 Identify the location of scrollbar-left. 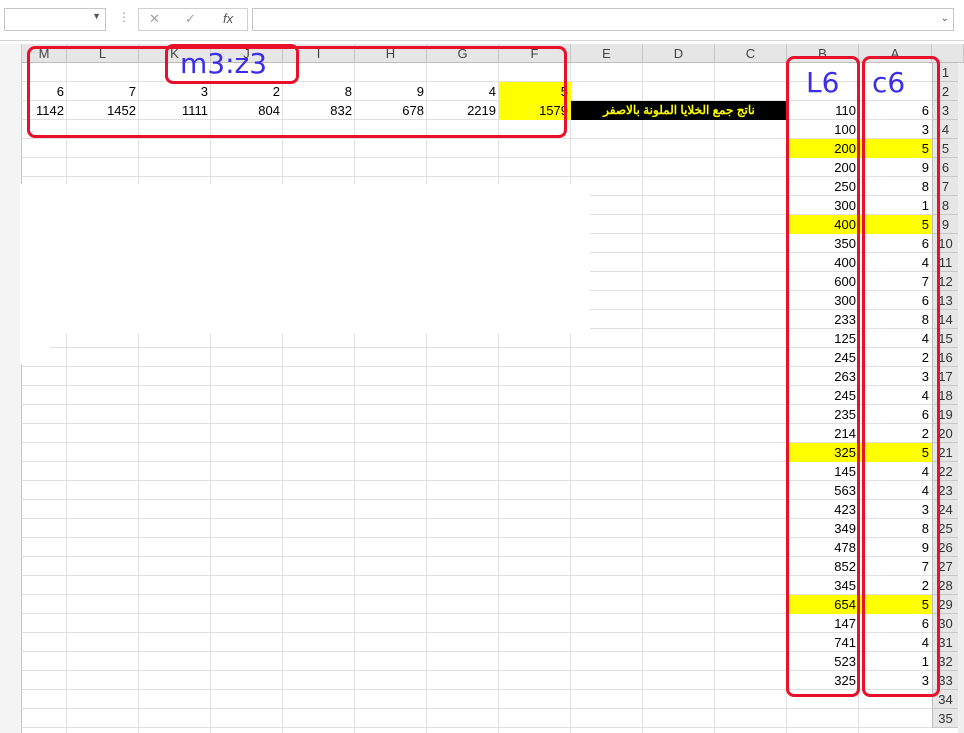
(11, 388).